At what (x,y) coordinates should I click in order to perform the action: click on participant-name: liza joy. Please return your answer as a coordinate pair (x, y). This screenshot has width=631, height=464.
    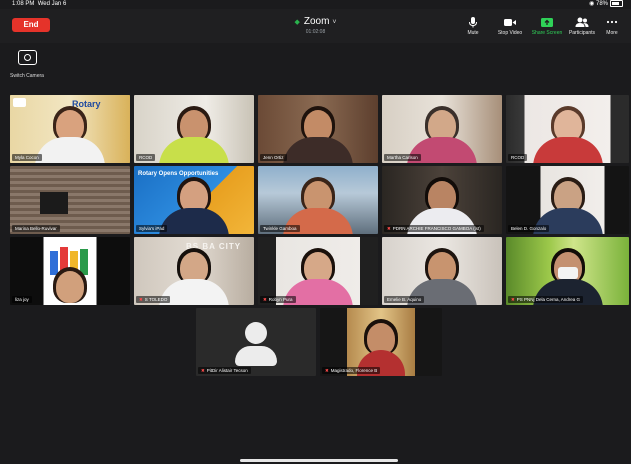
    Looking at the image, I should click on (22, 299).